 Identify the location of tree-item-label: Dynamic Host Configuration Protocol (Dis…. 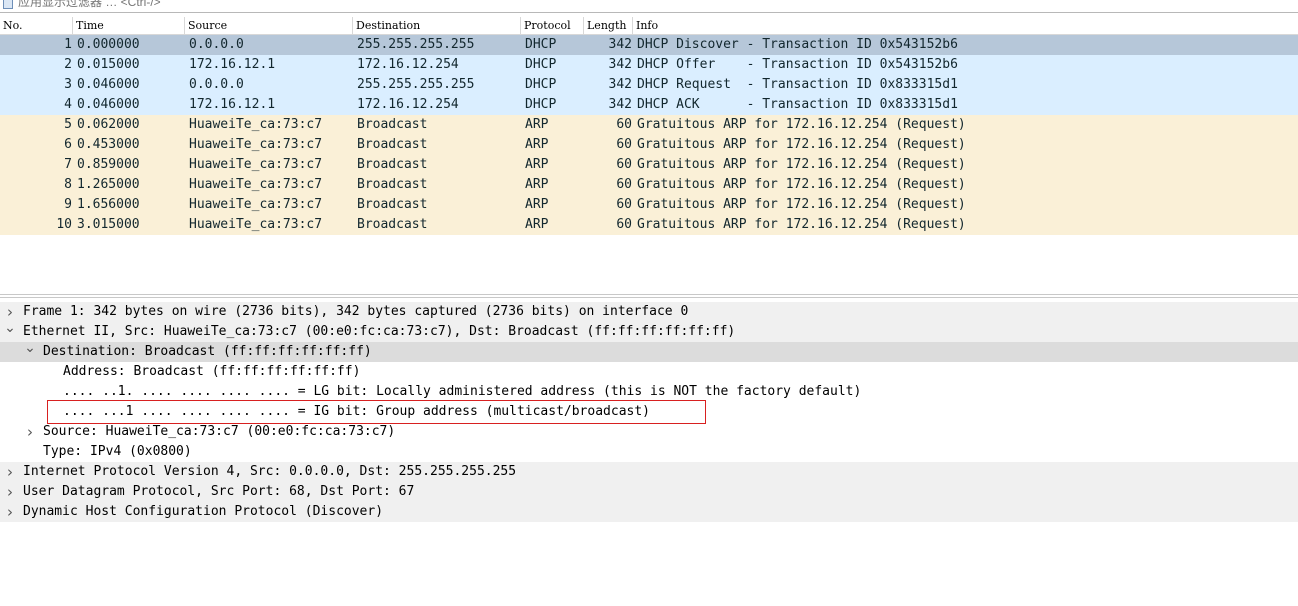
(203, 511).